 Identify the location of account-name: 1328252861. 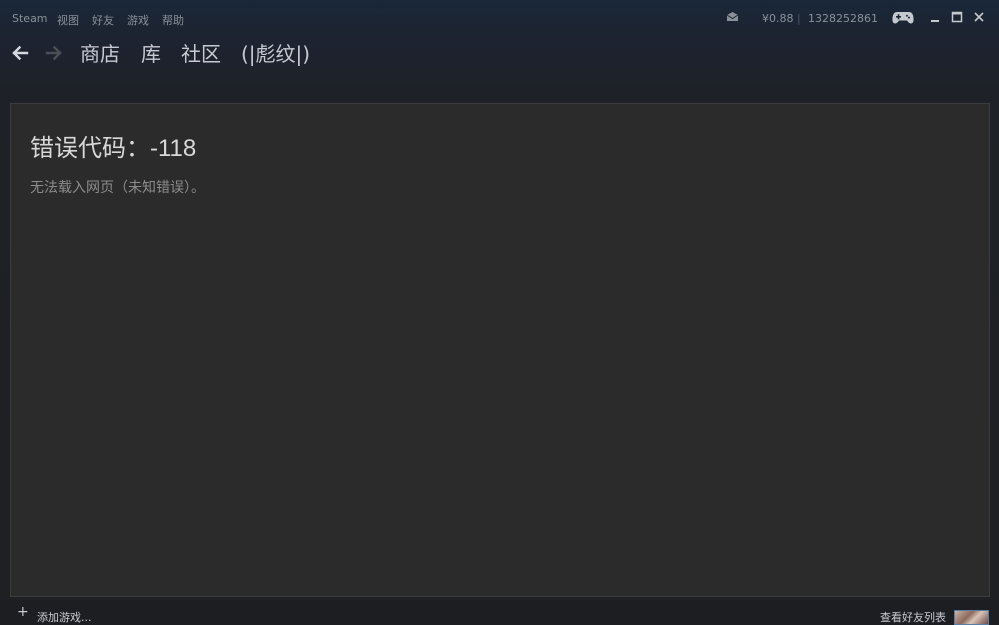
(843, 18).